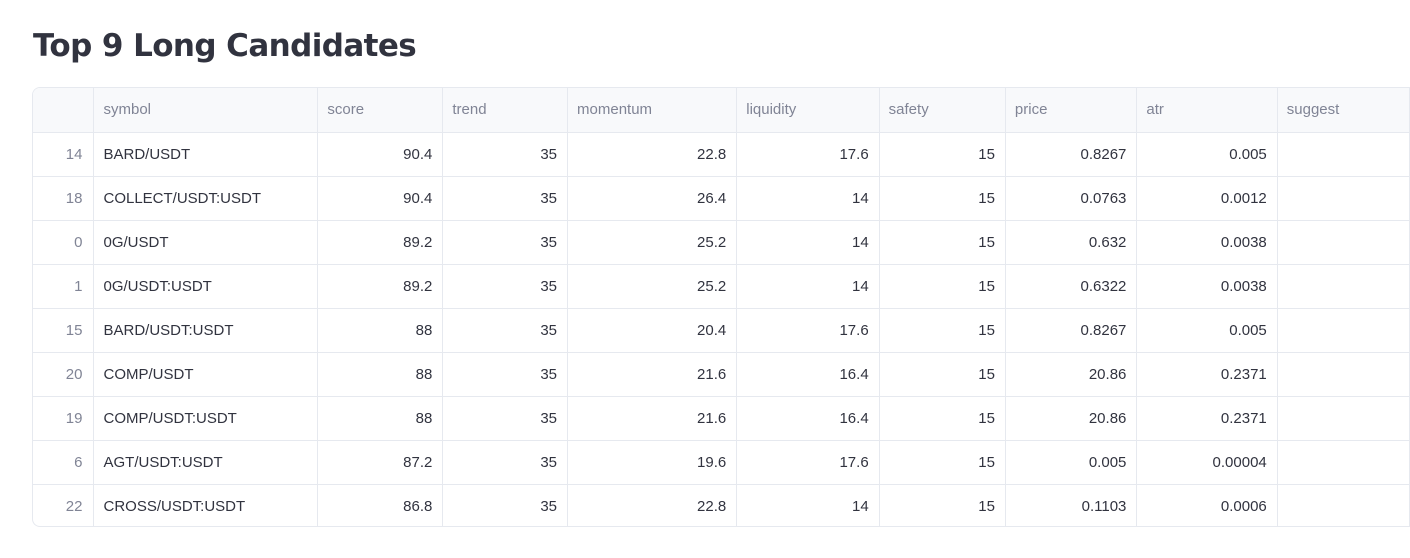 The width and height of the screenshot is (1410, 558). I want to click on price-cell: 0.0763, so click(1071, 198).